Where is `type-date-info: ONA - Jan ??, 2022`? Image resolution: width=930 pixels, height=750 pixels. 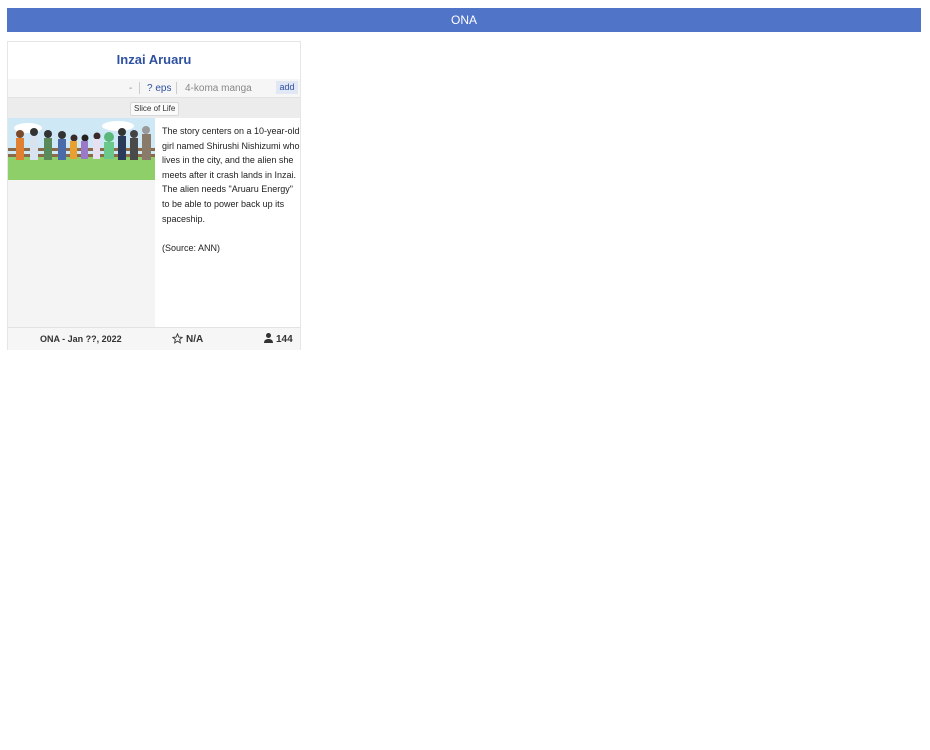
type-date-info: ONA - Jan ??, 2022 is located at coordinates (81, 339).